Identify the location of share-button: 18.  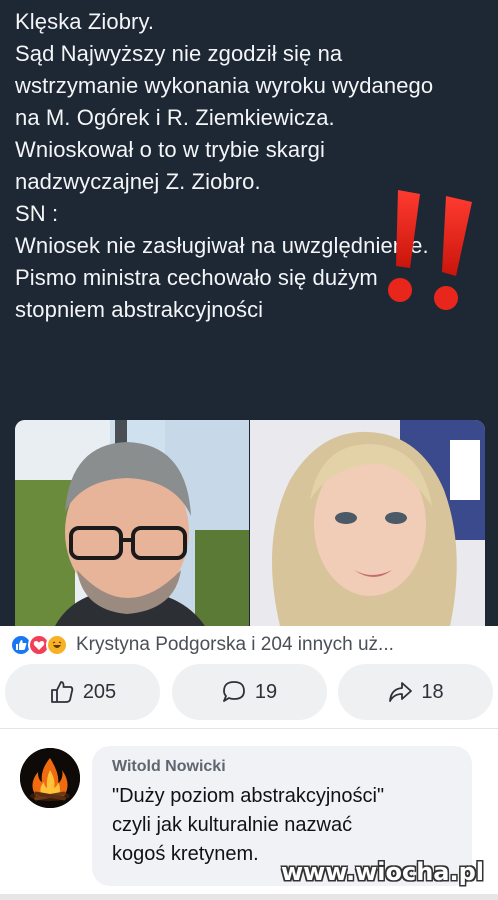
(415, 692).